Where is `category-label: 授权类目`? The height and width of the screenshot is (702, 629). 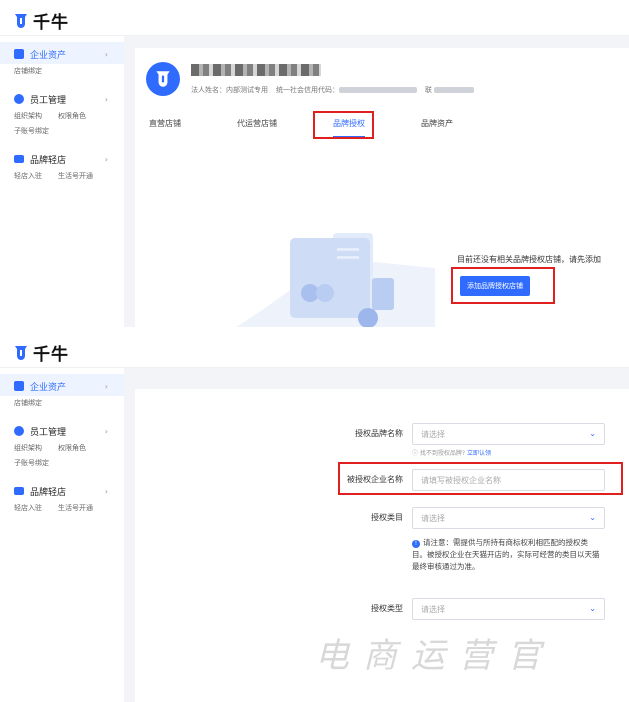
category-label: 授权类目 is located at coordinates (387, 517).